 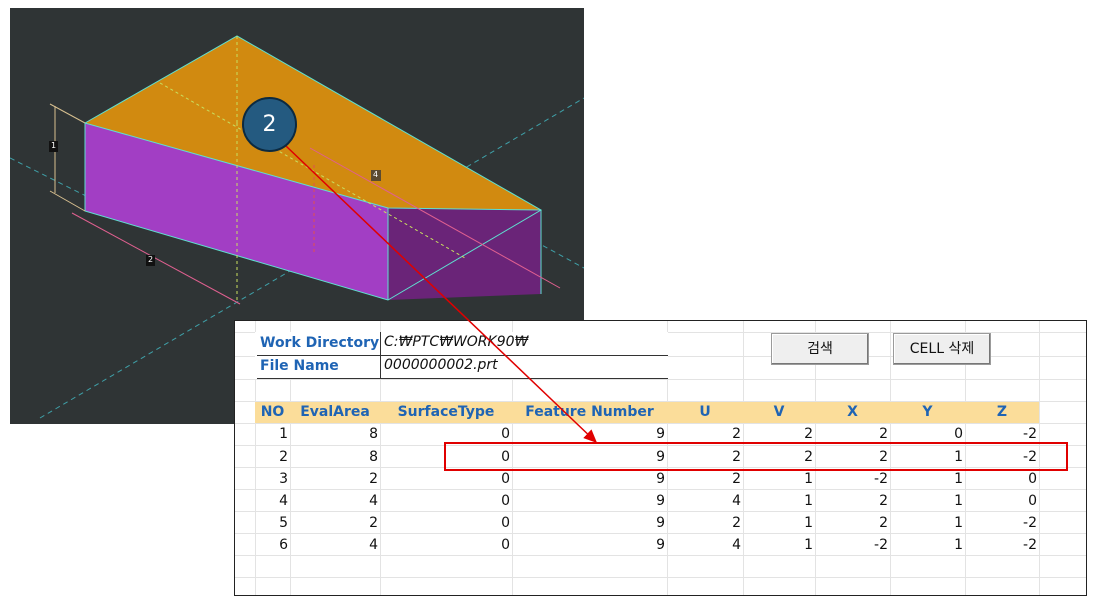 I want to click on cell-no: 3, so click(x=271, y=479).